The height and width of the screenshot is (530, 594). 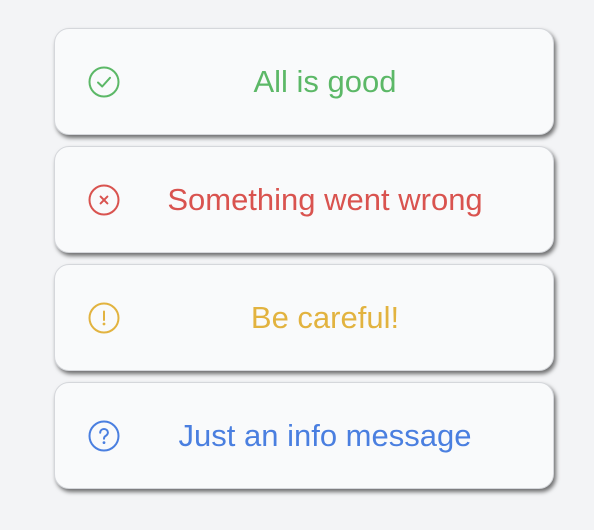 I want to click on question-circle-icon, so click(x=104, y=436).